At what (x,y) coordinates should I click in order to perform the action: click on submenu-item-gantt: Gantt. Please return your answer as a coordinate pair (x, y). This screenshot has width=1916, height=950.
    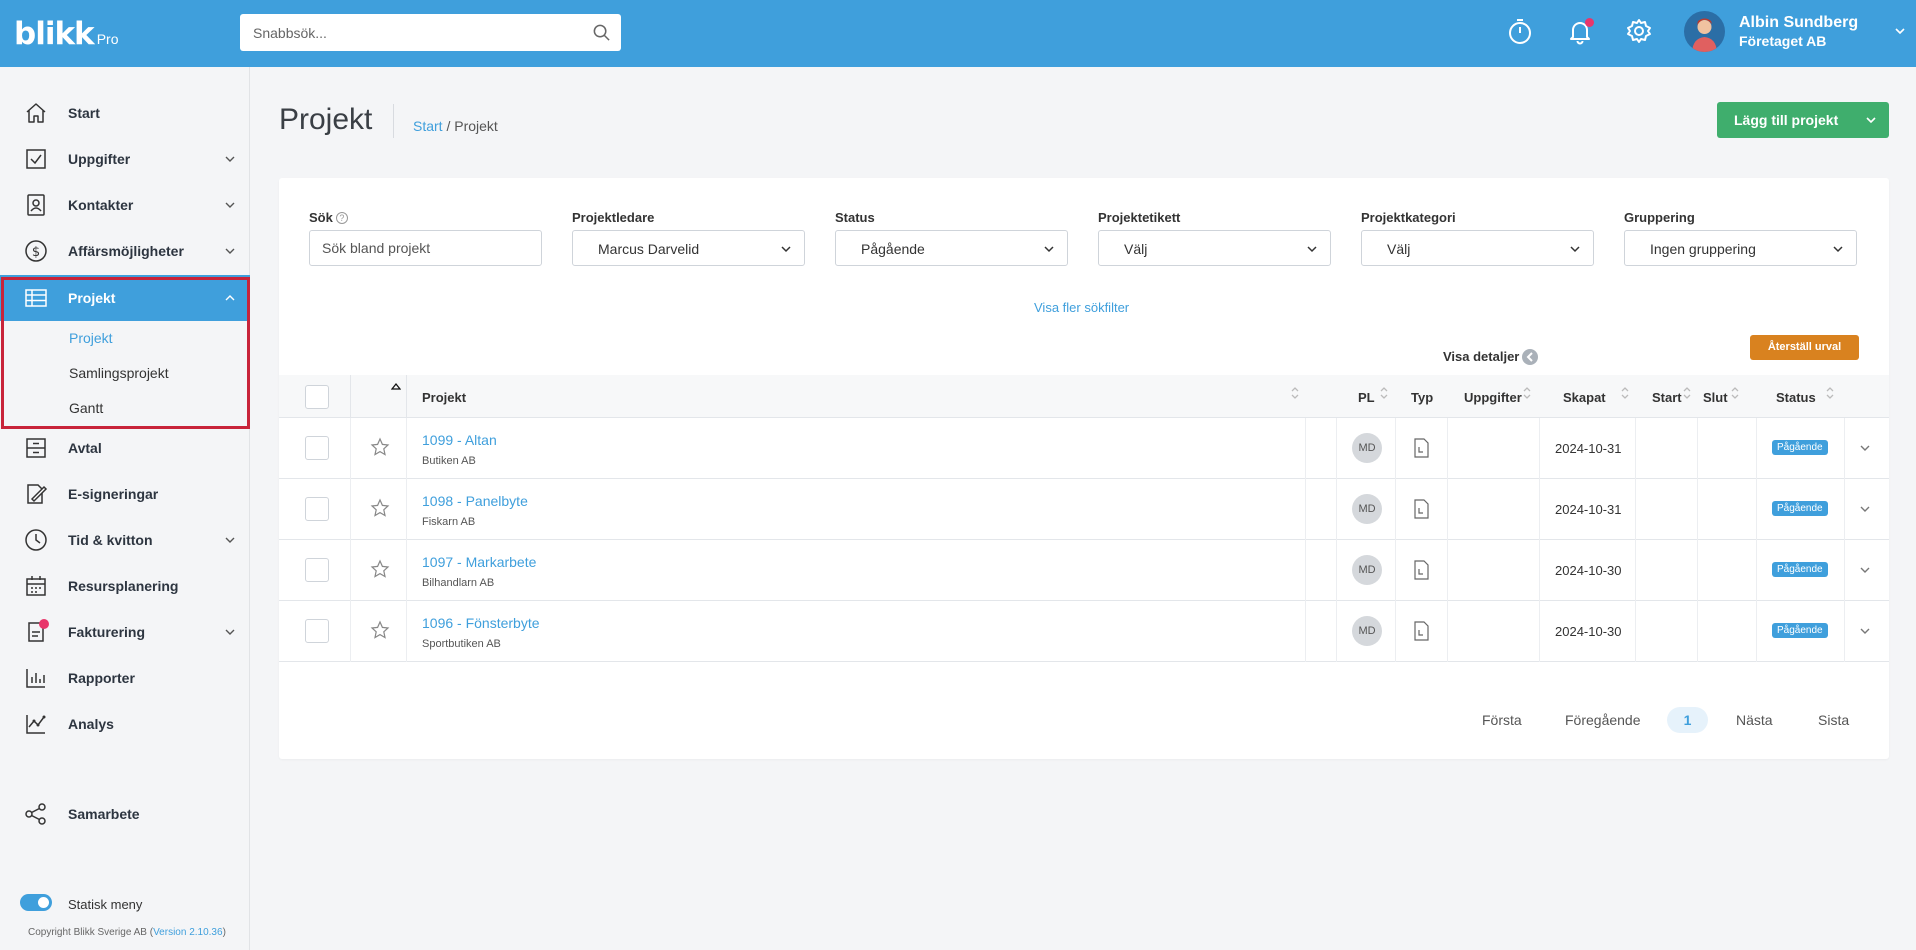
    Looking at the image, I should click on (86, 408).